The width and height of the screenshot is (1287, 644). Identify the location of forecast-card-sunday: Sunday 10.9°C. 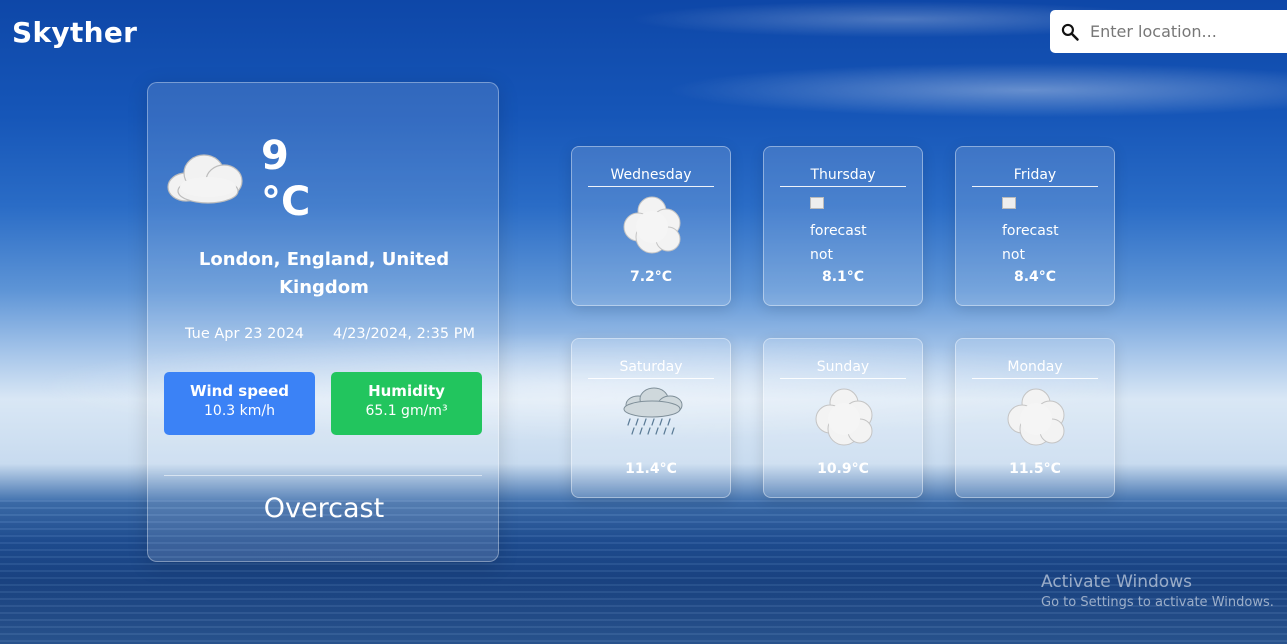
(843, 418).